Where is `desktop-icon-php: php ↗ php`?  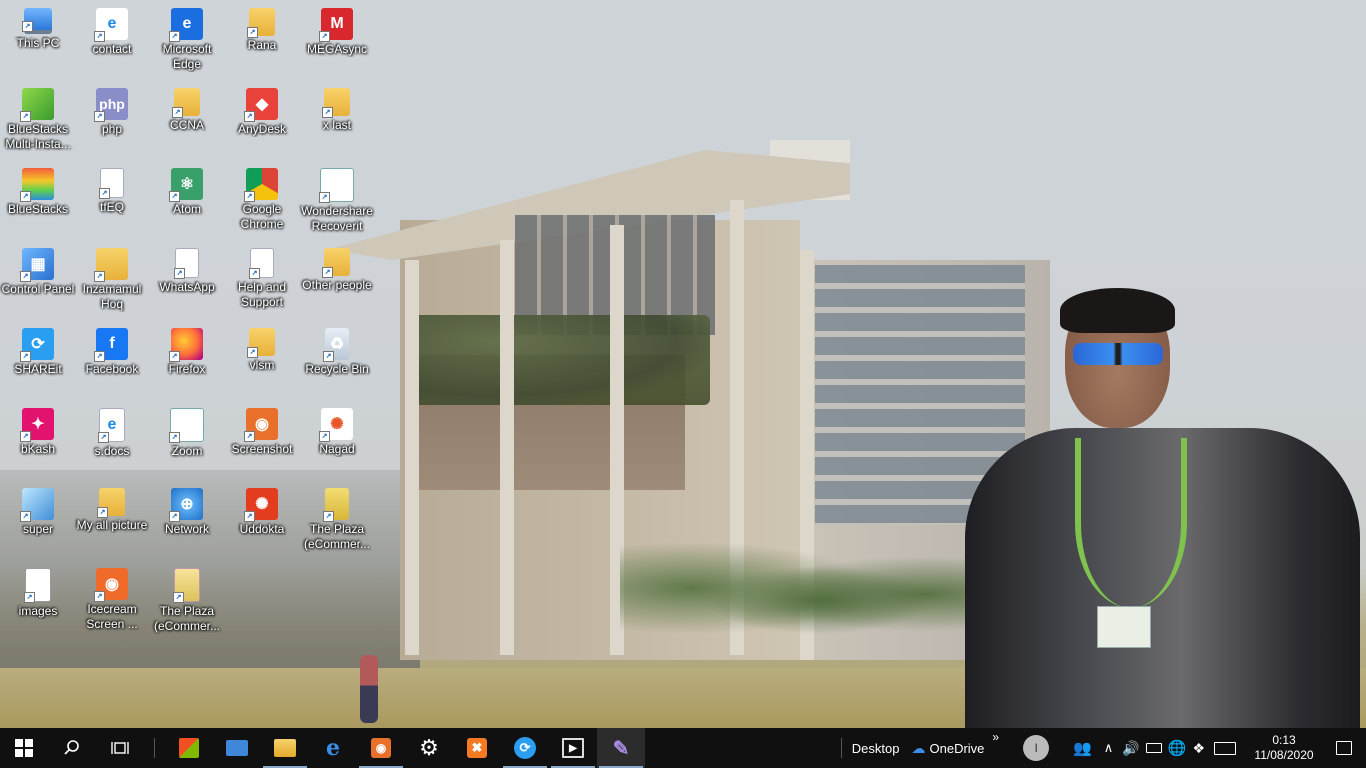 desktop-icon-php: php ↗ php is located at coordinates (112, 121).